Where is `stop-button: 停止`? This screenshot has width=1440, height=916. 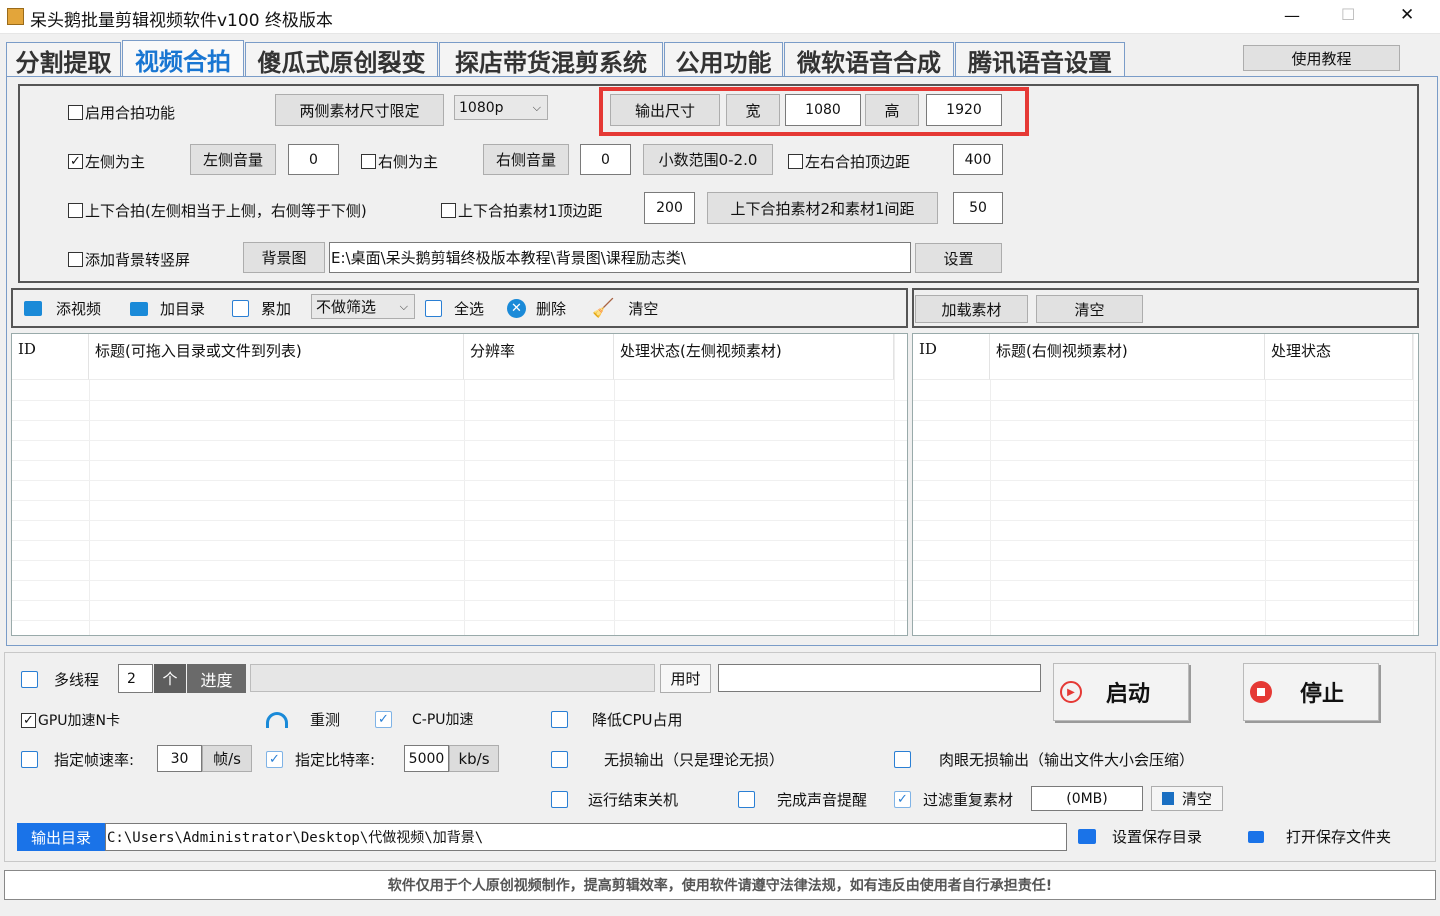
stop-button: 停止 is located at coordinates (1311, 692).